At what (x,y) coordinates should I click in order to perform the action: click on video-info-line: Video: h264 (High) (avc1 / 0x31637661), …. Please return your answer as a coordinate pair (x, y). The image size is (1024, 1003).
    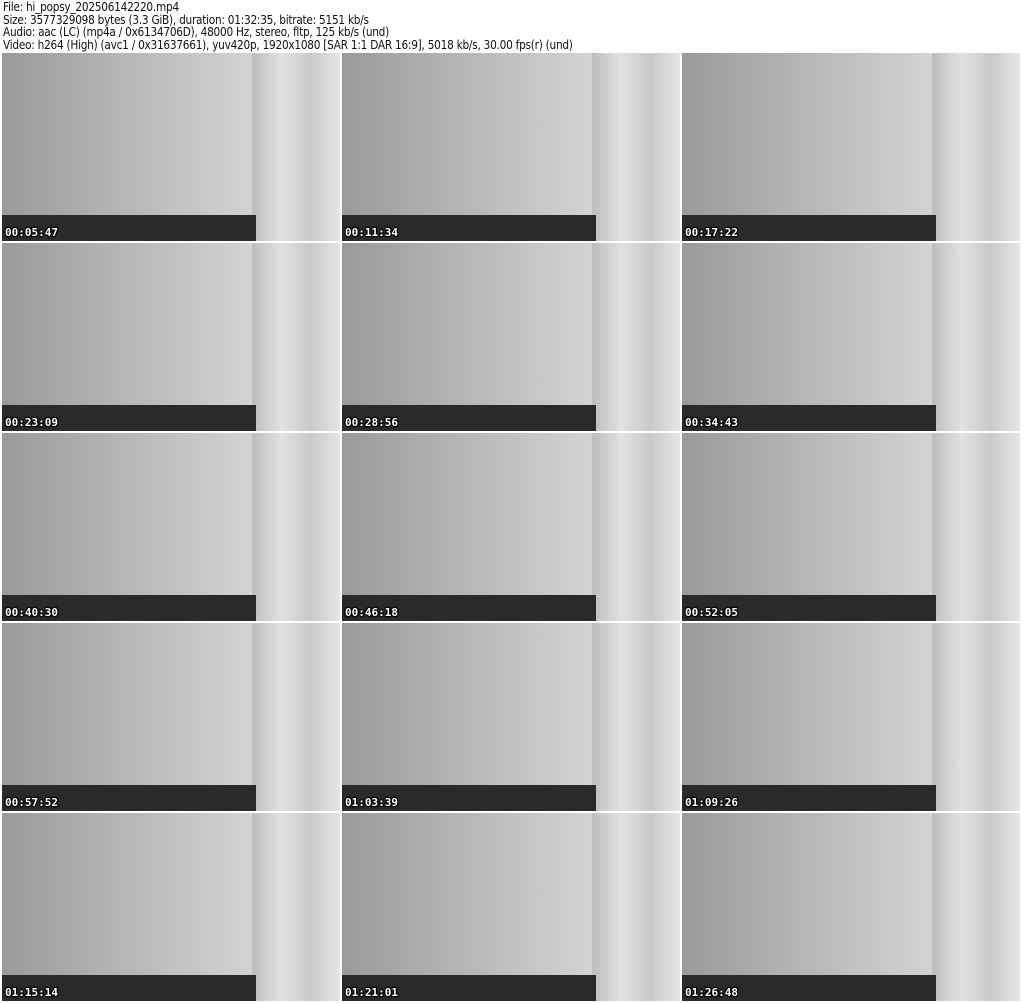
    Looking at the image, I should click on (288, 44).